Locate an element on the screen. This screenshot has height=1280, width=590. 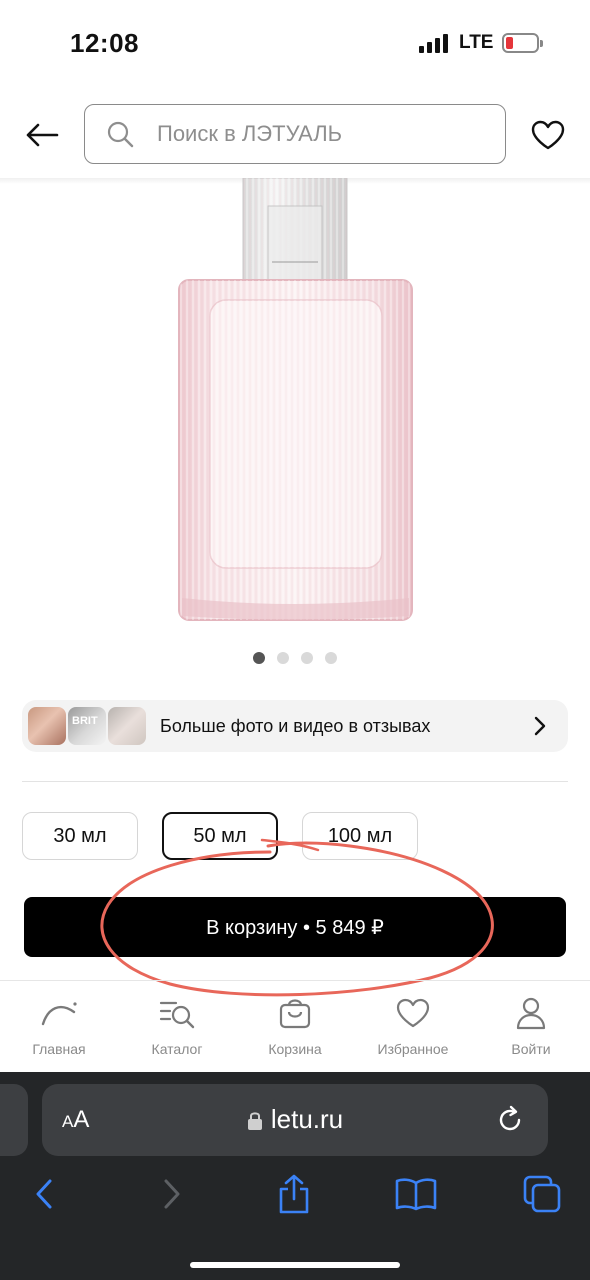
arrow-left-icon is located at coordinates (42, 135).